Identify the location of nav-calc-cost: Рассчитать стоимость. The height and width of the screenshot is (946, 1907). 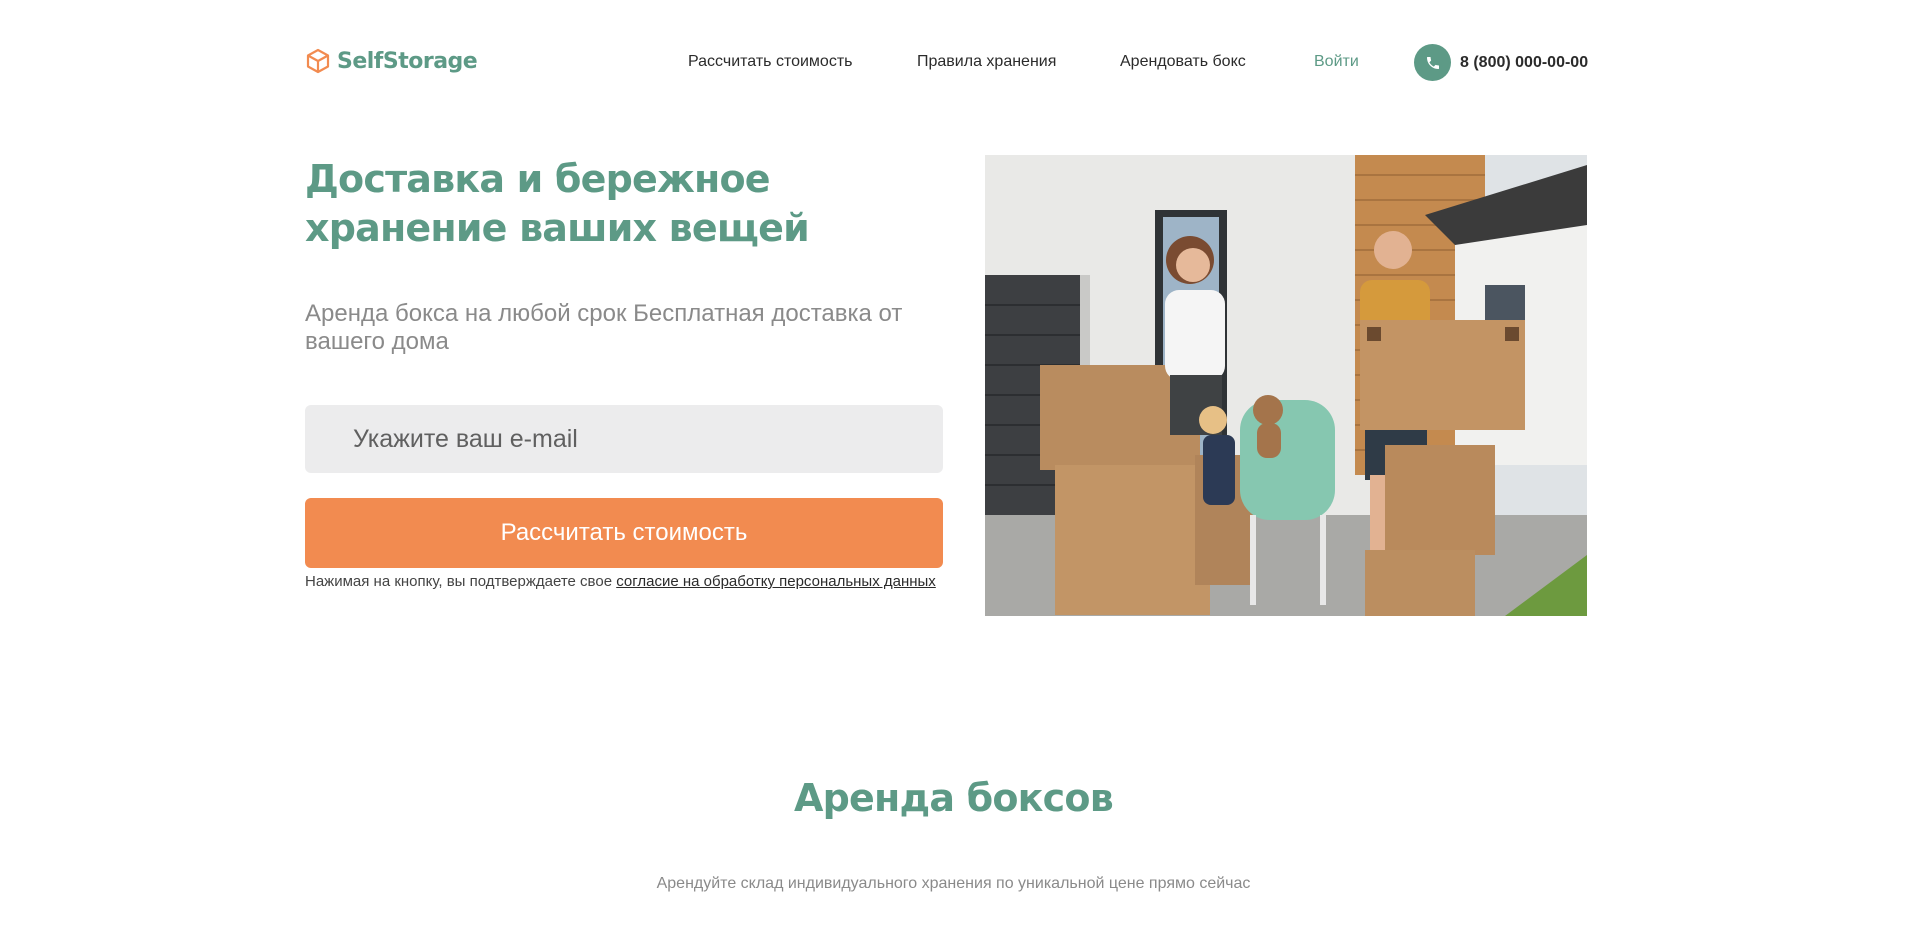
(770, 62).